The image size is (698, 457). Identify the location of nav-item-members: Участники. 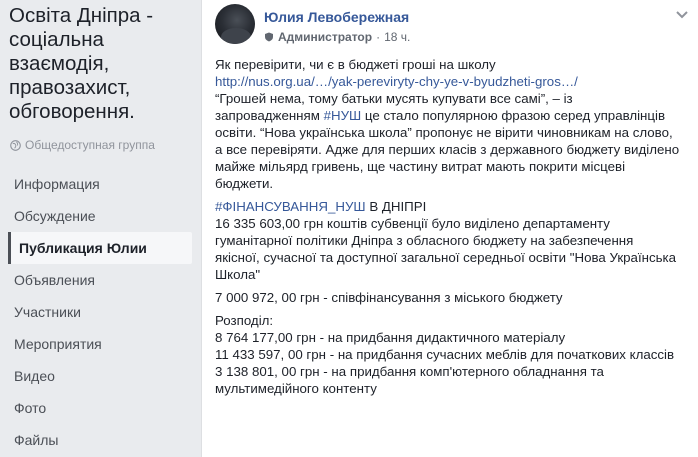
(99, 312).